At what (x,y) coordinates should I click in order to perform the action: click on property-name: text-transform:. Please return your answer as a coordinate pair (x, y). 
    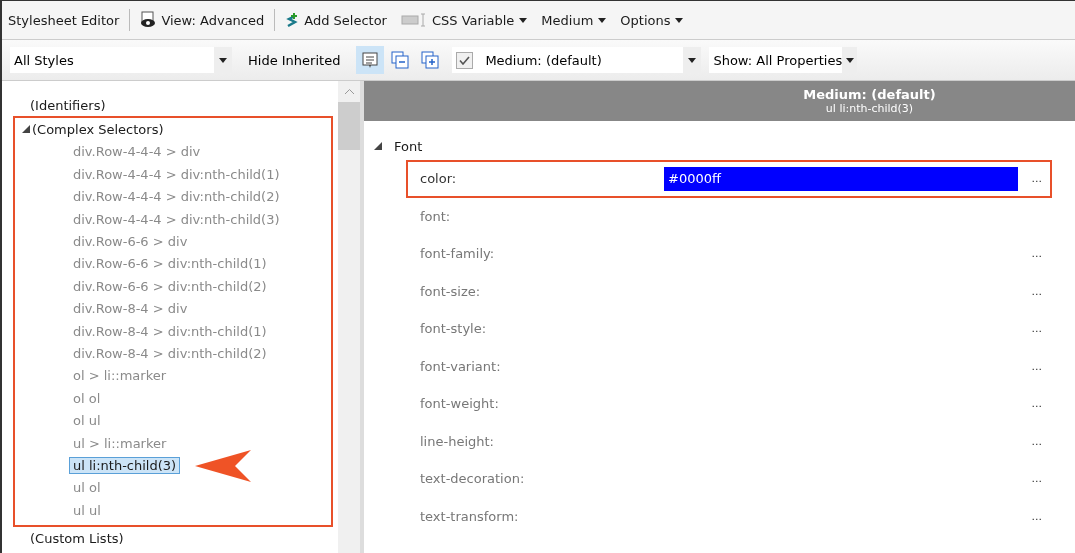
    Looking at the image, I should click on (470, 516).